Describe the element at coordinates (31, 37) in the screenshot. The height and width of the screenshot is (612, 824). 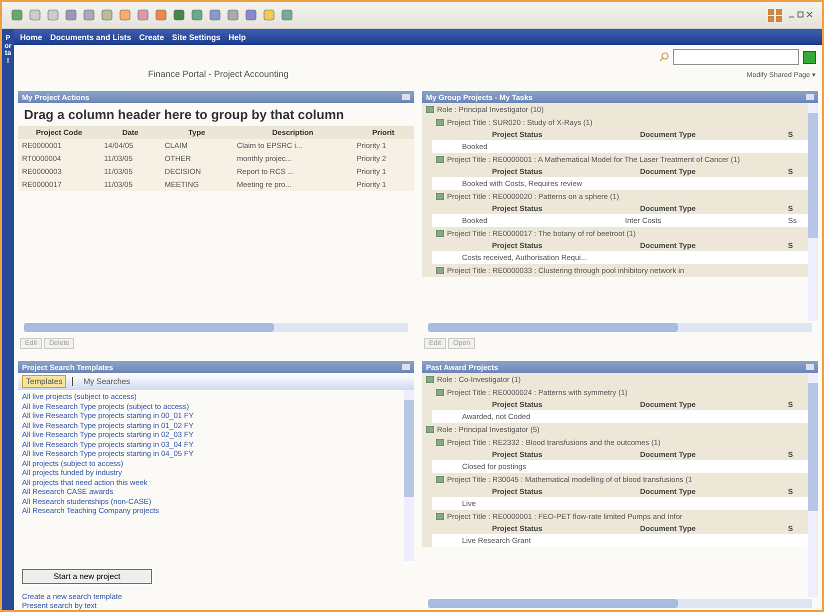
I see `nav-link: Home` at that location.